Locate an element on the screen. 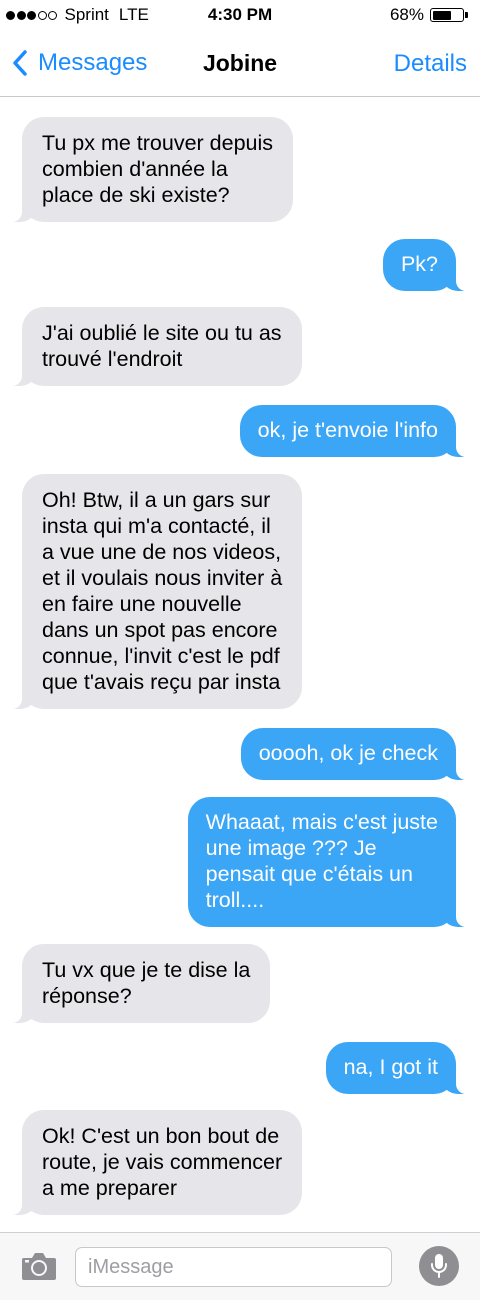 This screenshot has height=1300, width=480. battery-percent: 68% is located at coordinates (406, 14).